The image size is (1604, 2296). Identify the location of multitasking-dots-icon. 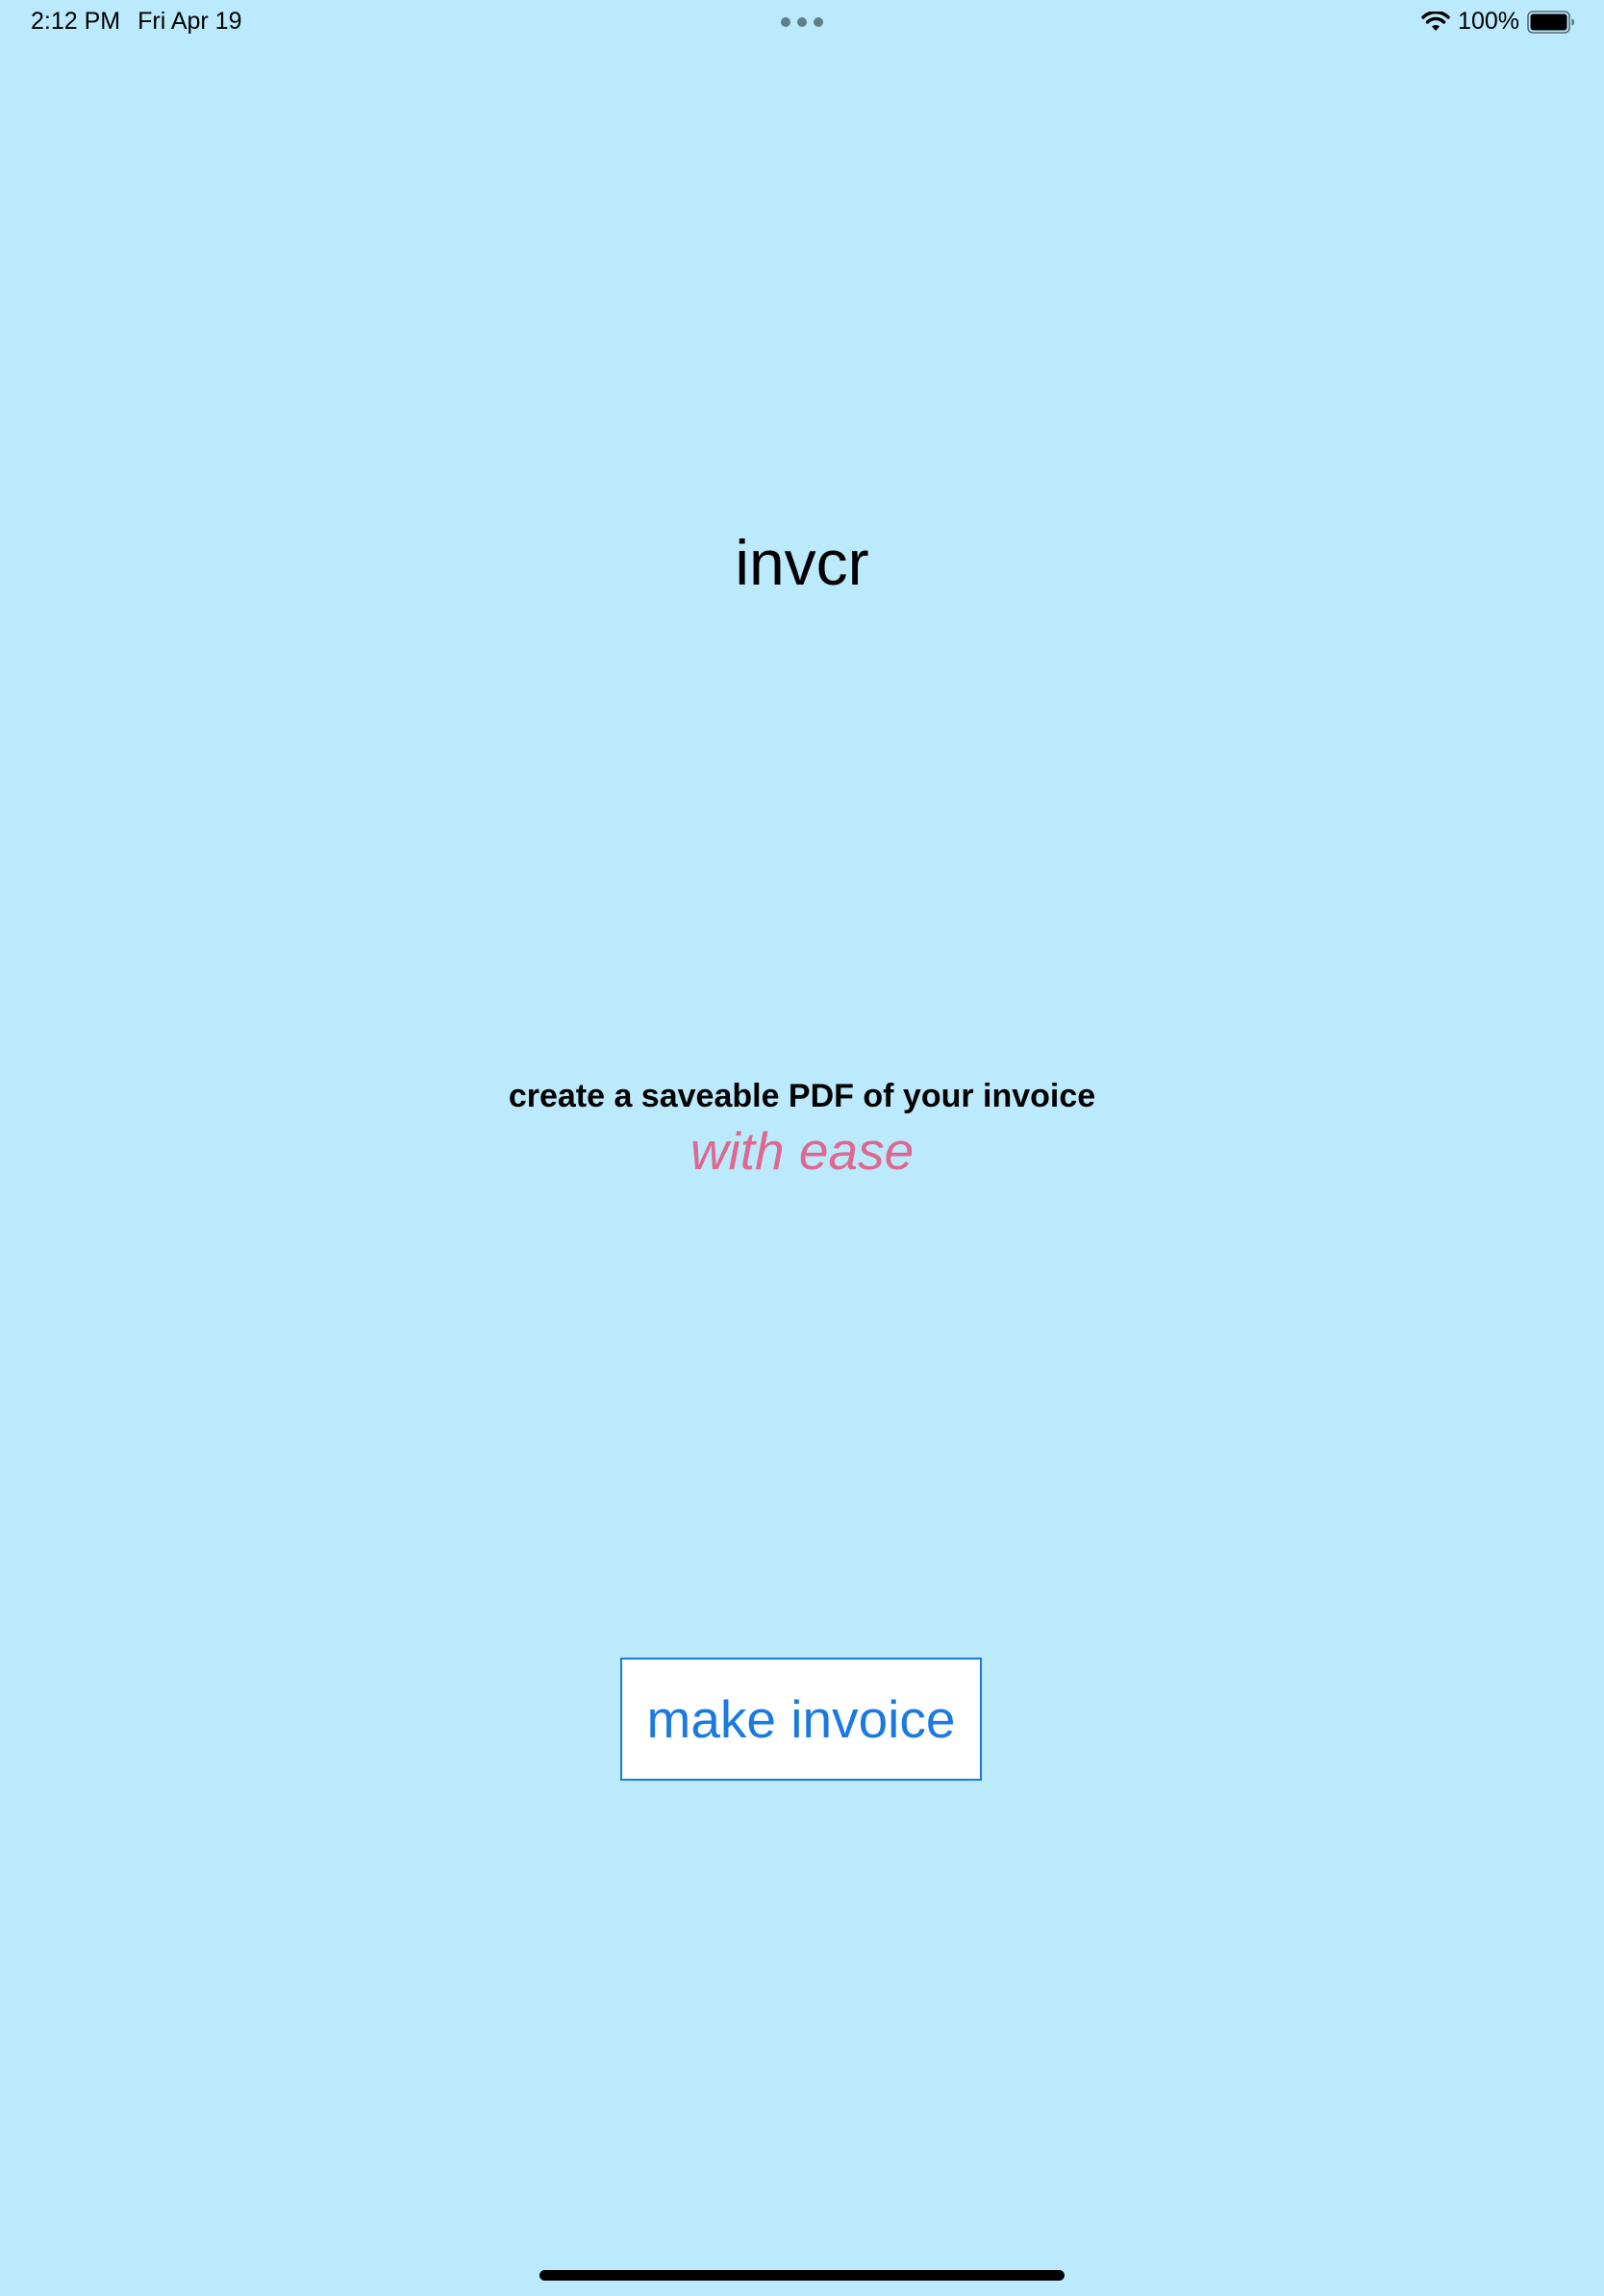
(802, 22).